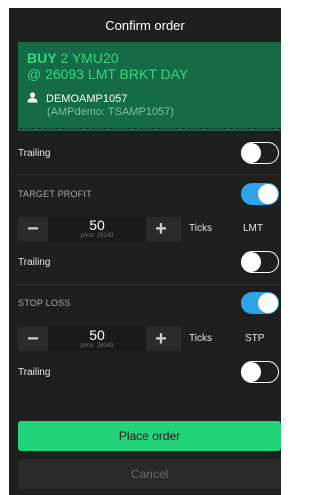  What do you see at coordinates (55, 194) in the screenshot?
I see `target-profit-label: TARGET PROFIT` at bounding box center [55, 194].